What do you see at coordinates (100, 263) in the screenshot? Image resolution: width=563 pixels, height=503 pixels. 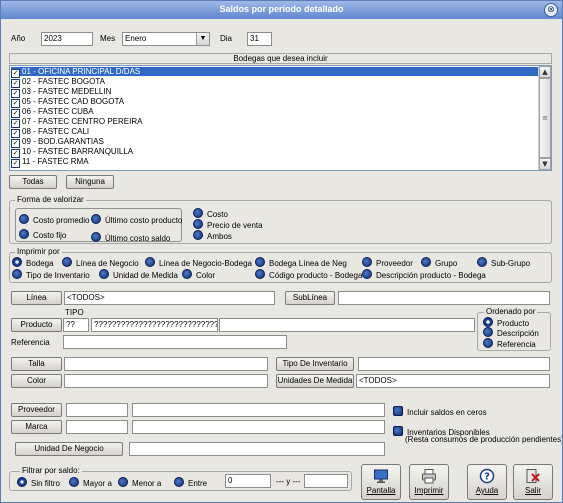 I see `radio-linea-negocio: Línea de Negocio` at bounding box center [100, 263].